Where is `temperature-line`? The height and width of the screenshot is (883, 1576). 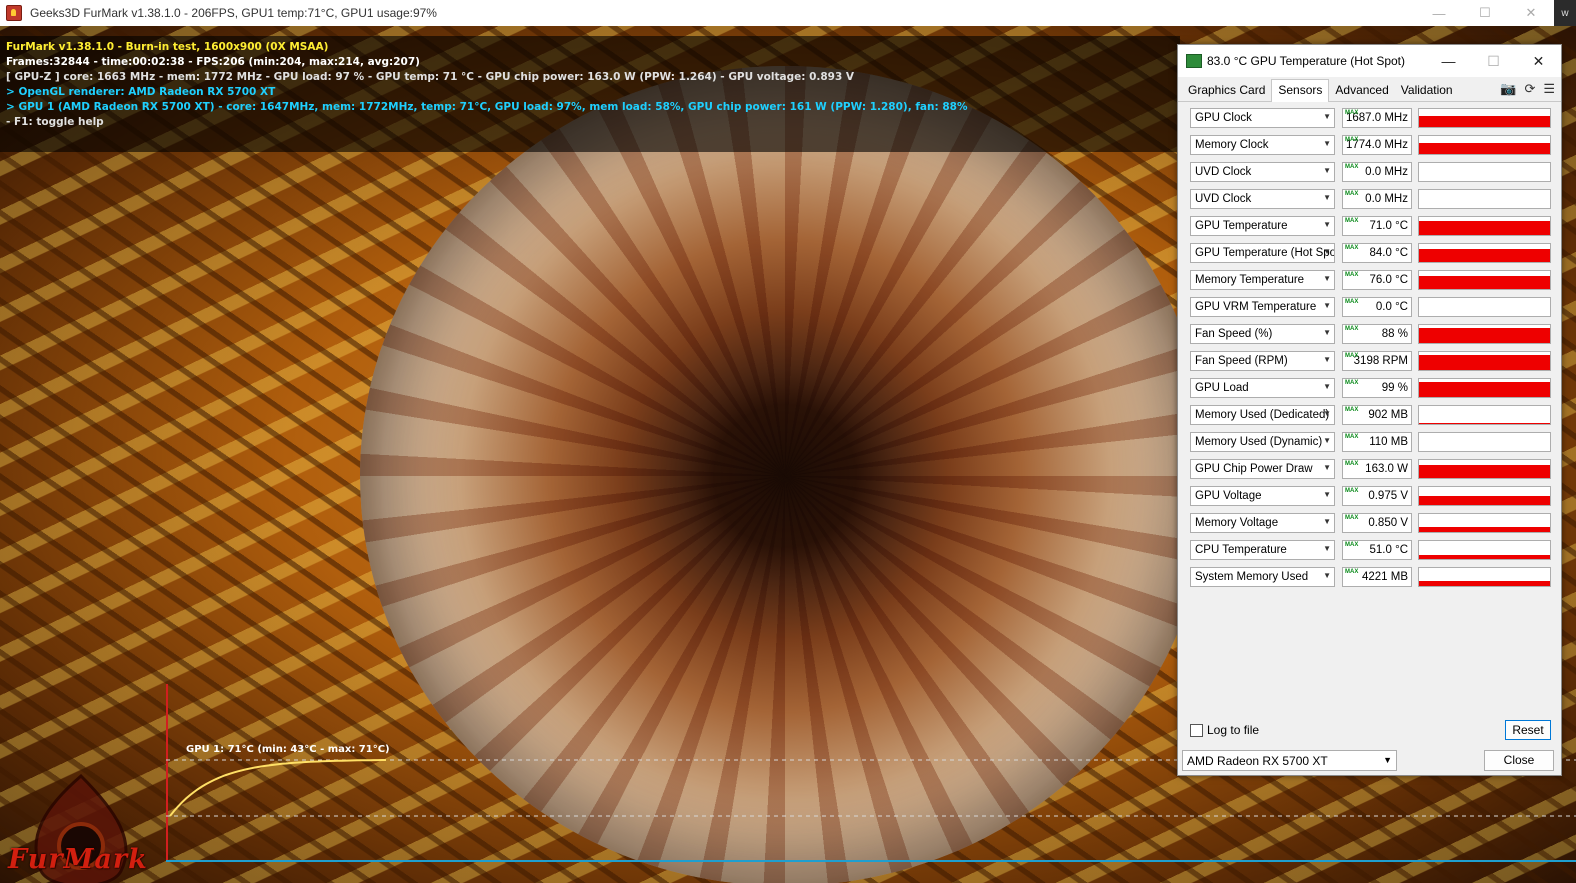
temperature-line is located at coordinates (277, 788).